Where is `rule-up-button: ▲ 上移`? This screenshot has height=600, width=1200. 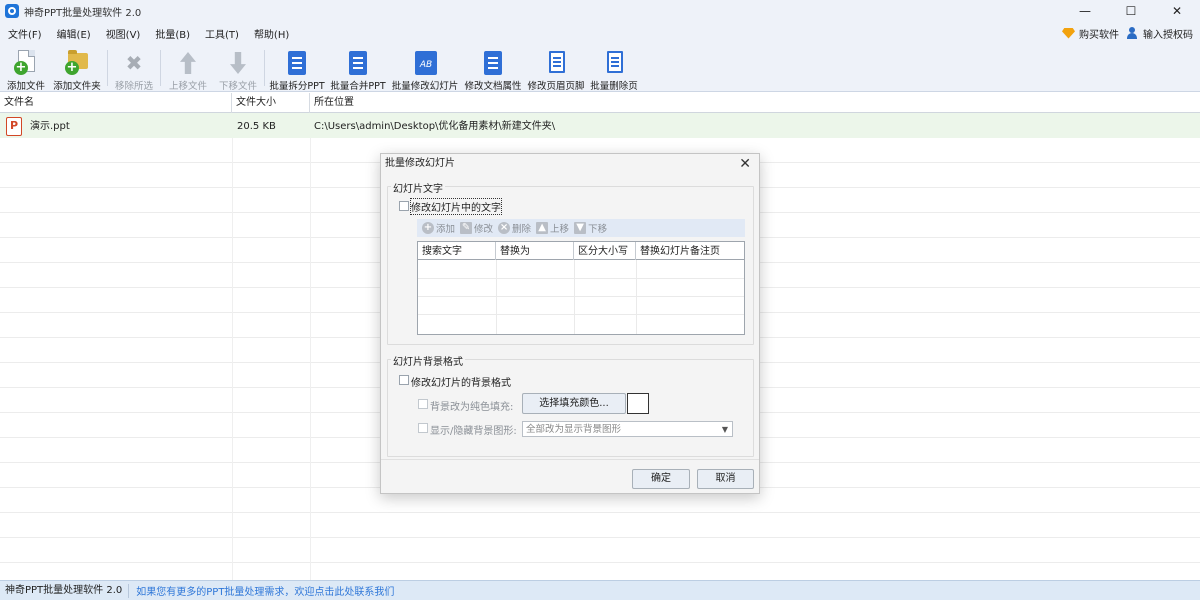 rule-up-button: ▲ 上移 is located at coordinates (552, 228).